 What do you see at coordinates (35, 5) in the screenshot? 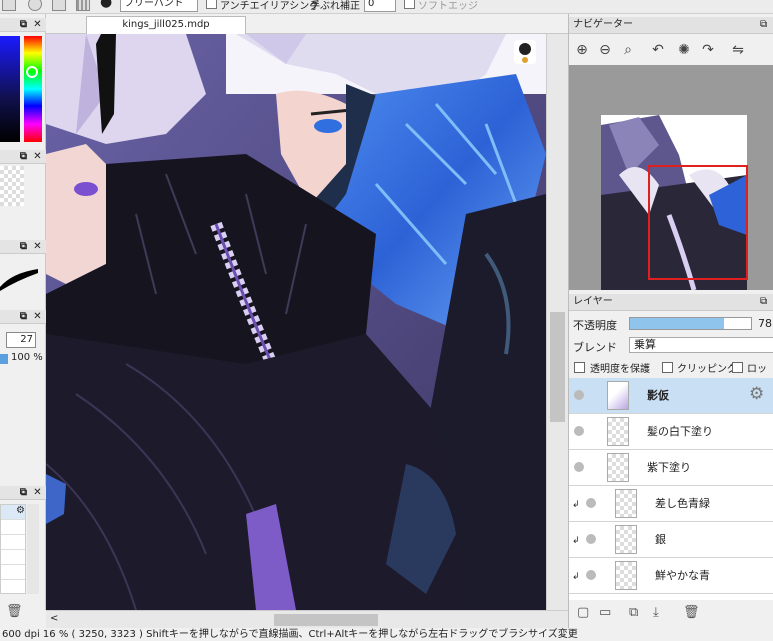
I see `spiral-tool-icon` at bounding box center [35, 5].